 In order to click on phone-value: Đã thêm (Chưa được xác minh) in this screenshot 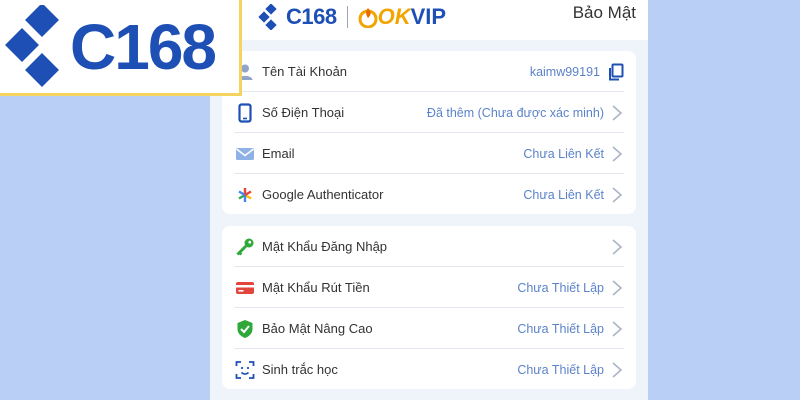, I will do `click(515, 112)`.